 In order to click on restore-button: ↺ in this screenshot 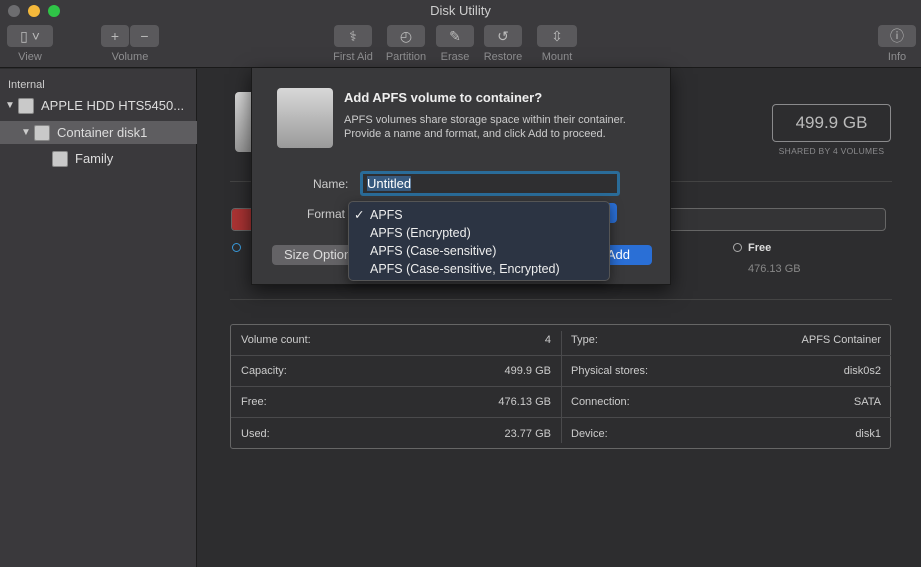, I will do `click(503, 36)`.